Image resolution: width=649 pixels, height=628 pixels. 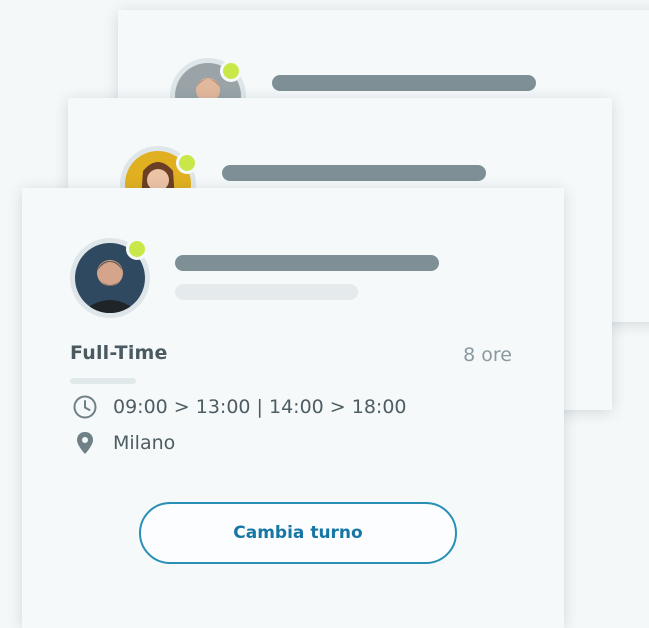 What do you see at coordinates (119, 353) in the screenshot?
I see `shift-type-label: Full-Time` at bounding box center [119, 353].